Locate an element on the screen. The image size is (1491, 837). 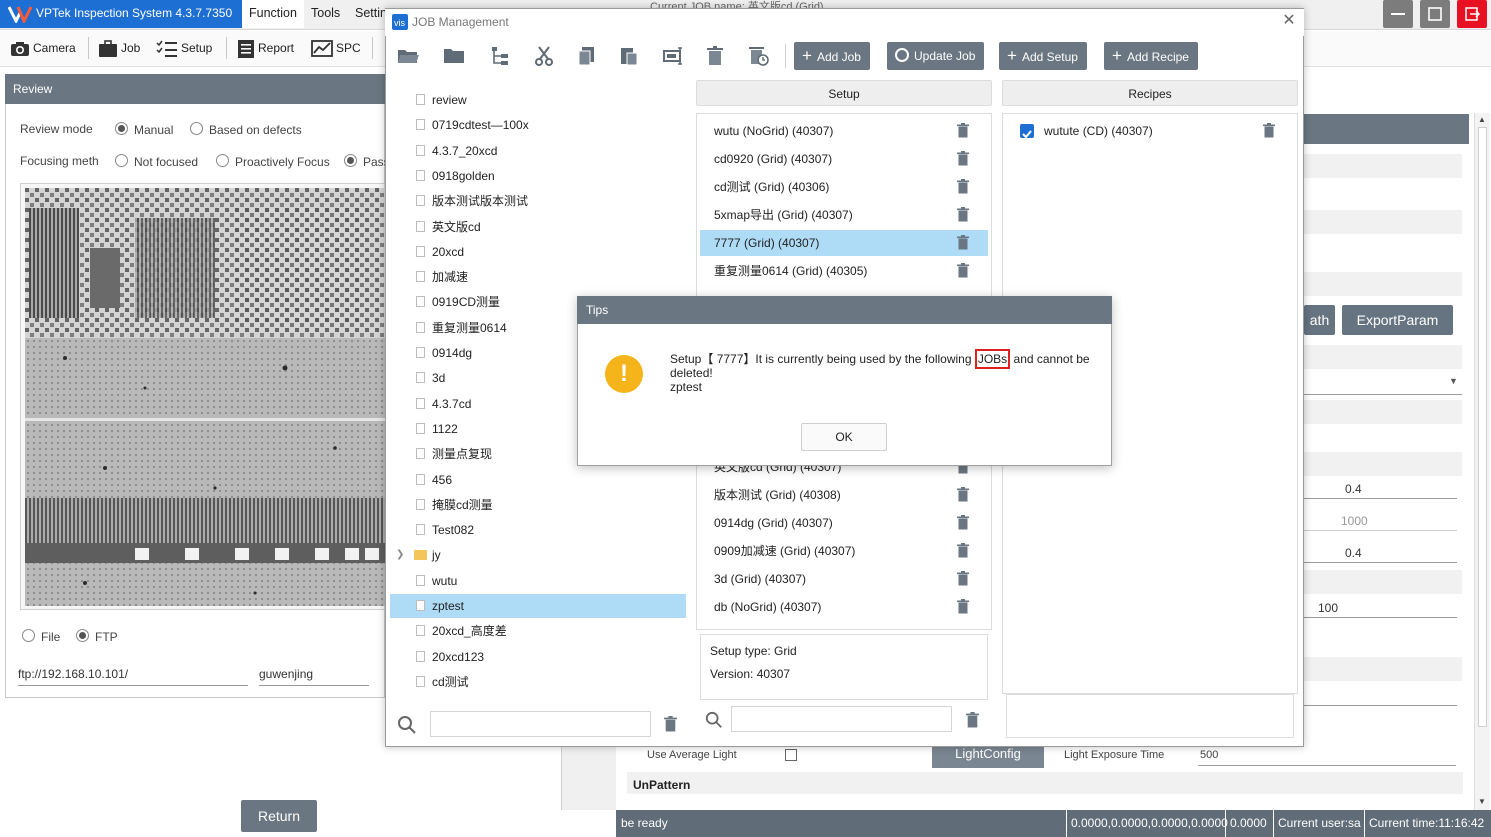
radio-manual is located at coordinates (121, 128).